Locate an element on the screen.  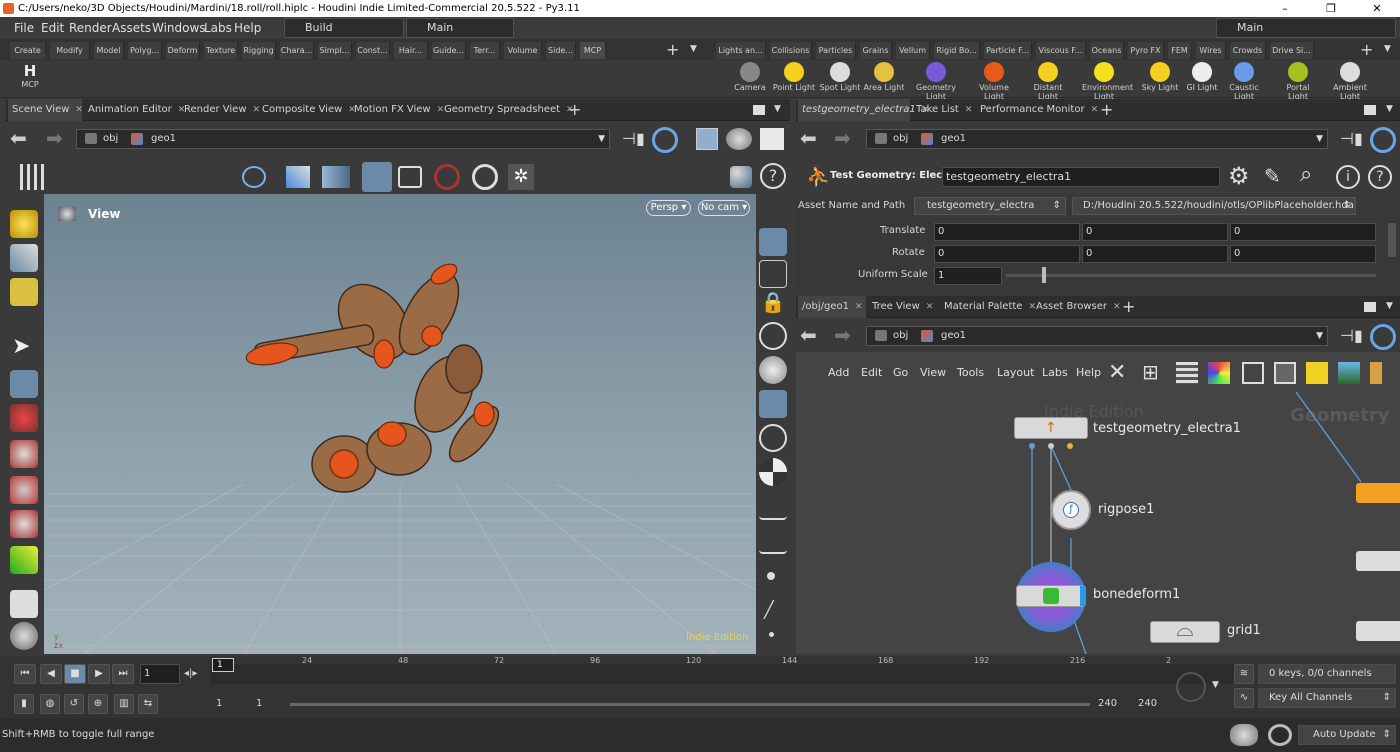
scope-icon: ⇆ is located at coordinates (148, 704).